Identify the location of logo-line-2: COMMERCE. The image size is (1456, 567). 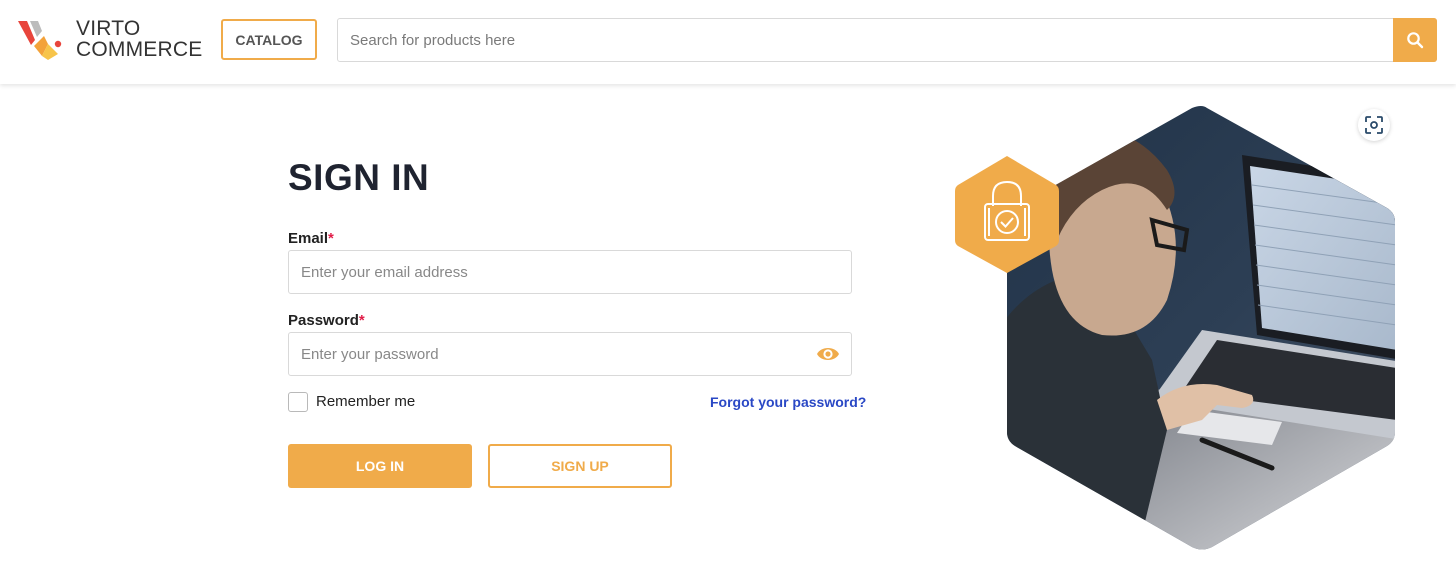
(139, 49).